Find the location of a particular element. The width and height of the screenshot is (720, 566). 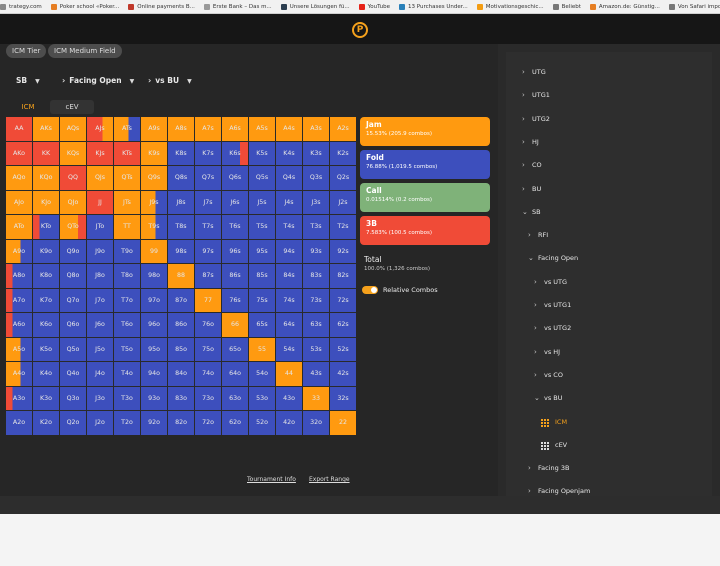

hand-cell: QTs is located at coordinates (127, 178).